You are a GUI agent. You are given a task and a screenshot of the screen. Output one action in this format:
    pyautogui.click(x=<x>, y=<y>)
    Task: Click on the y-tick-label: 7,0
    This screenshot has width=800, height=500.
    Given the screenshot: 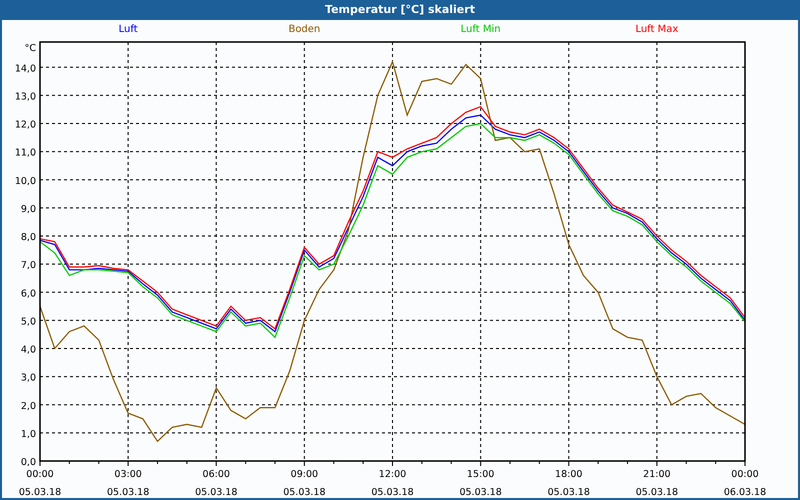 What is the action you would take?
    pyautogui.click(x=28, y=265)
    